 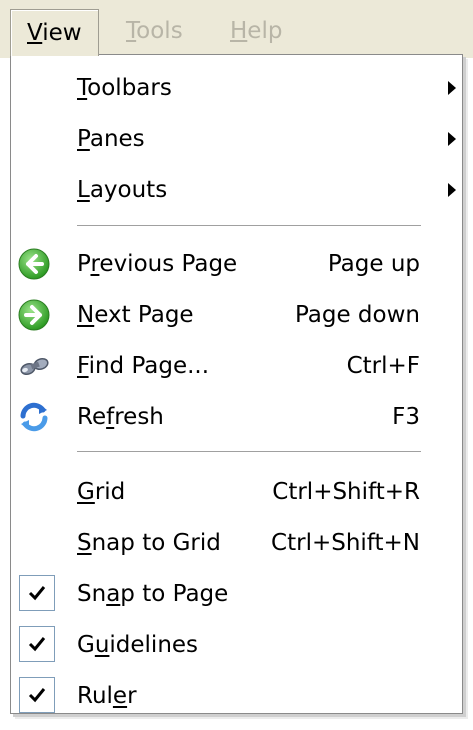 What do you see at coordinates (102, 645) in the screenshot?
I see `label-accel: u` at bounding box center [102, 645].